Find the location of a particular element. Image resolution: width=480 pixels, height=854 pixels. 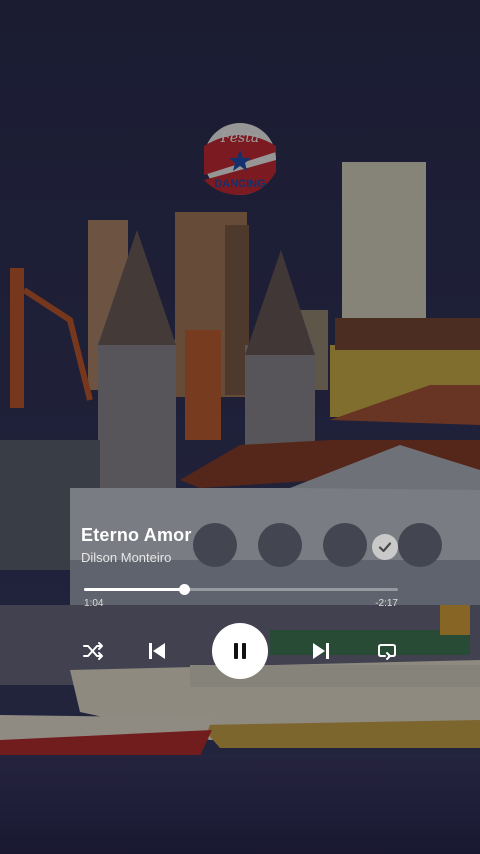

repeat-button is located at coordinates (387, 651).